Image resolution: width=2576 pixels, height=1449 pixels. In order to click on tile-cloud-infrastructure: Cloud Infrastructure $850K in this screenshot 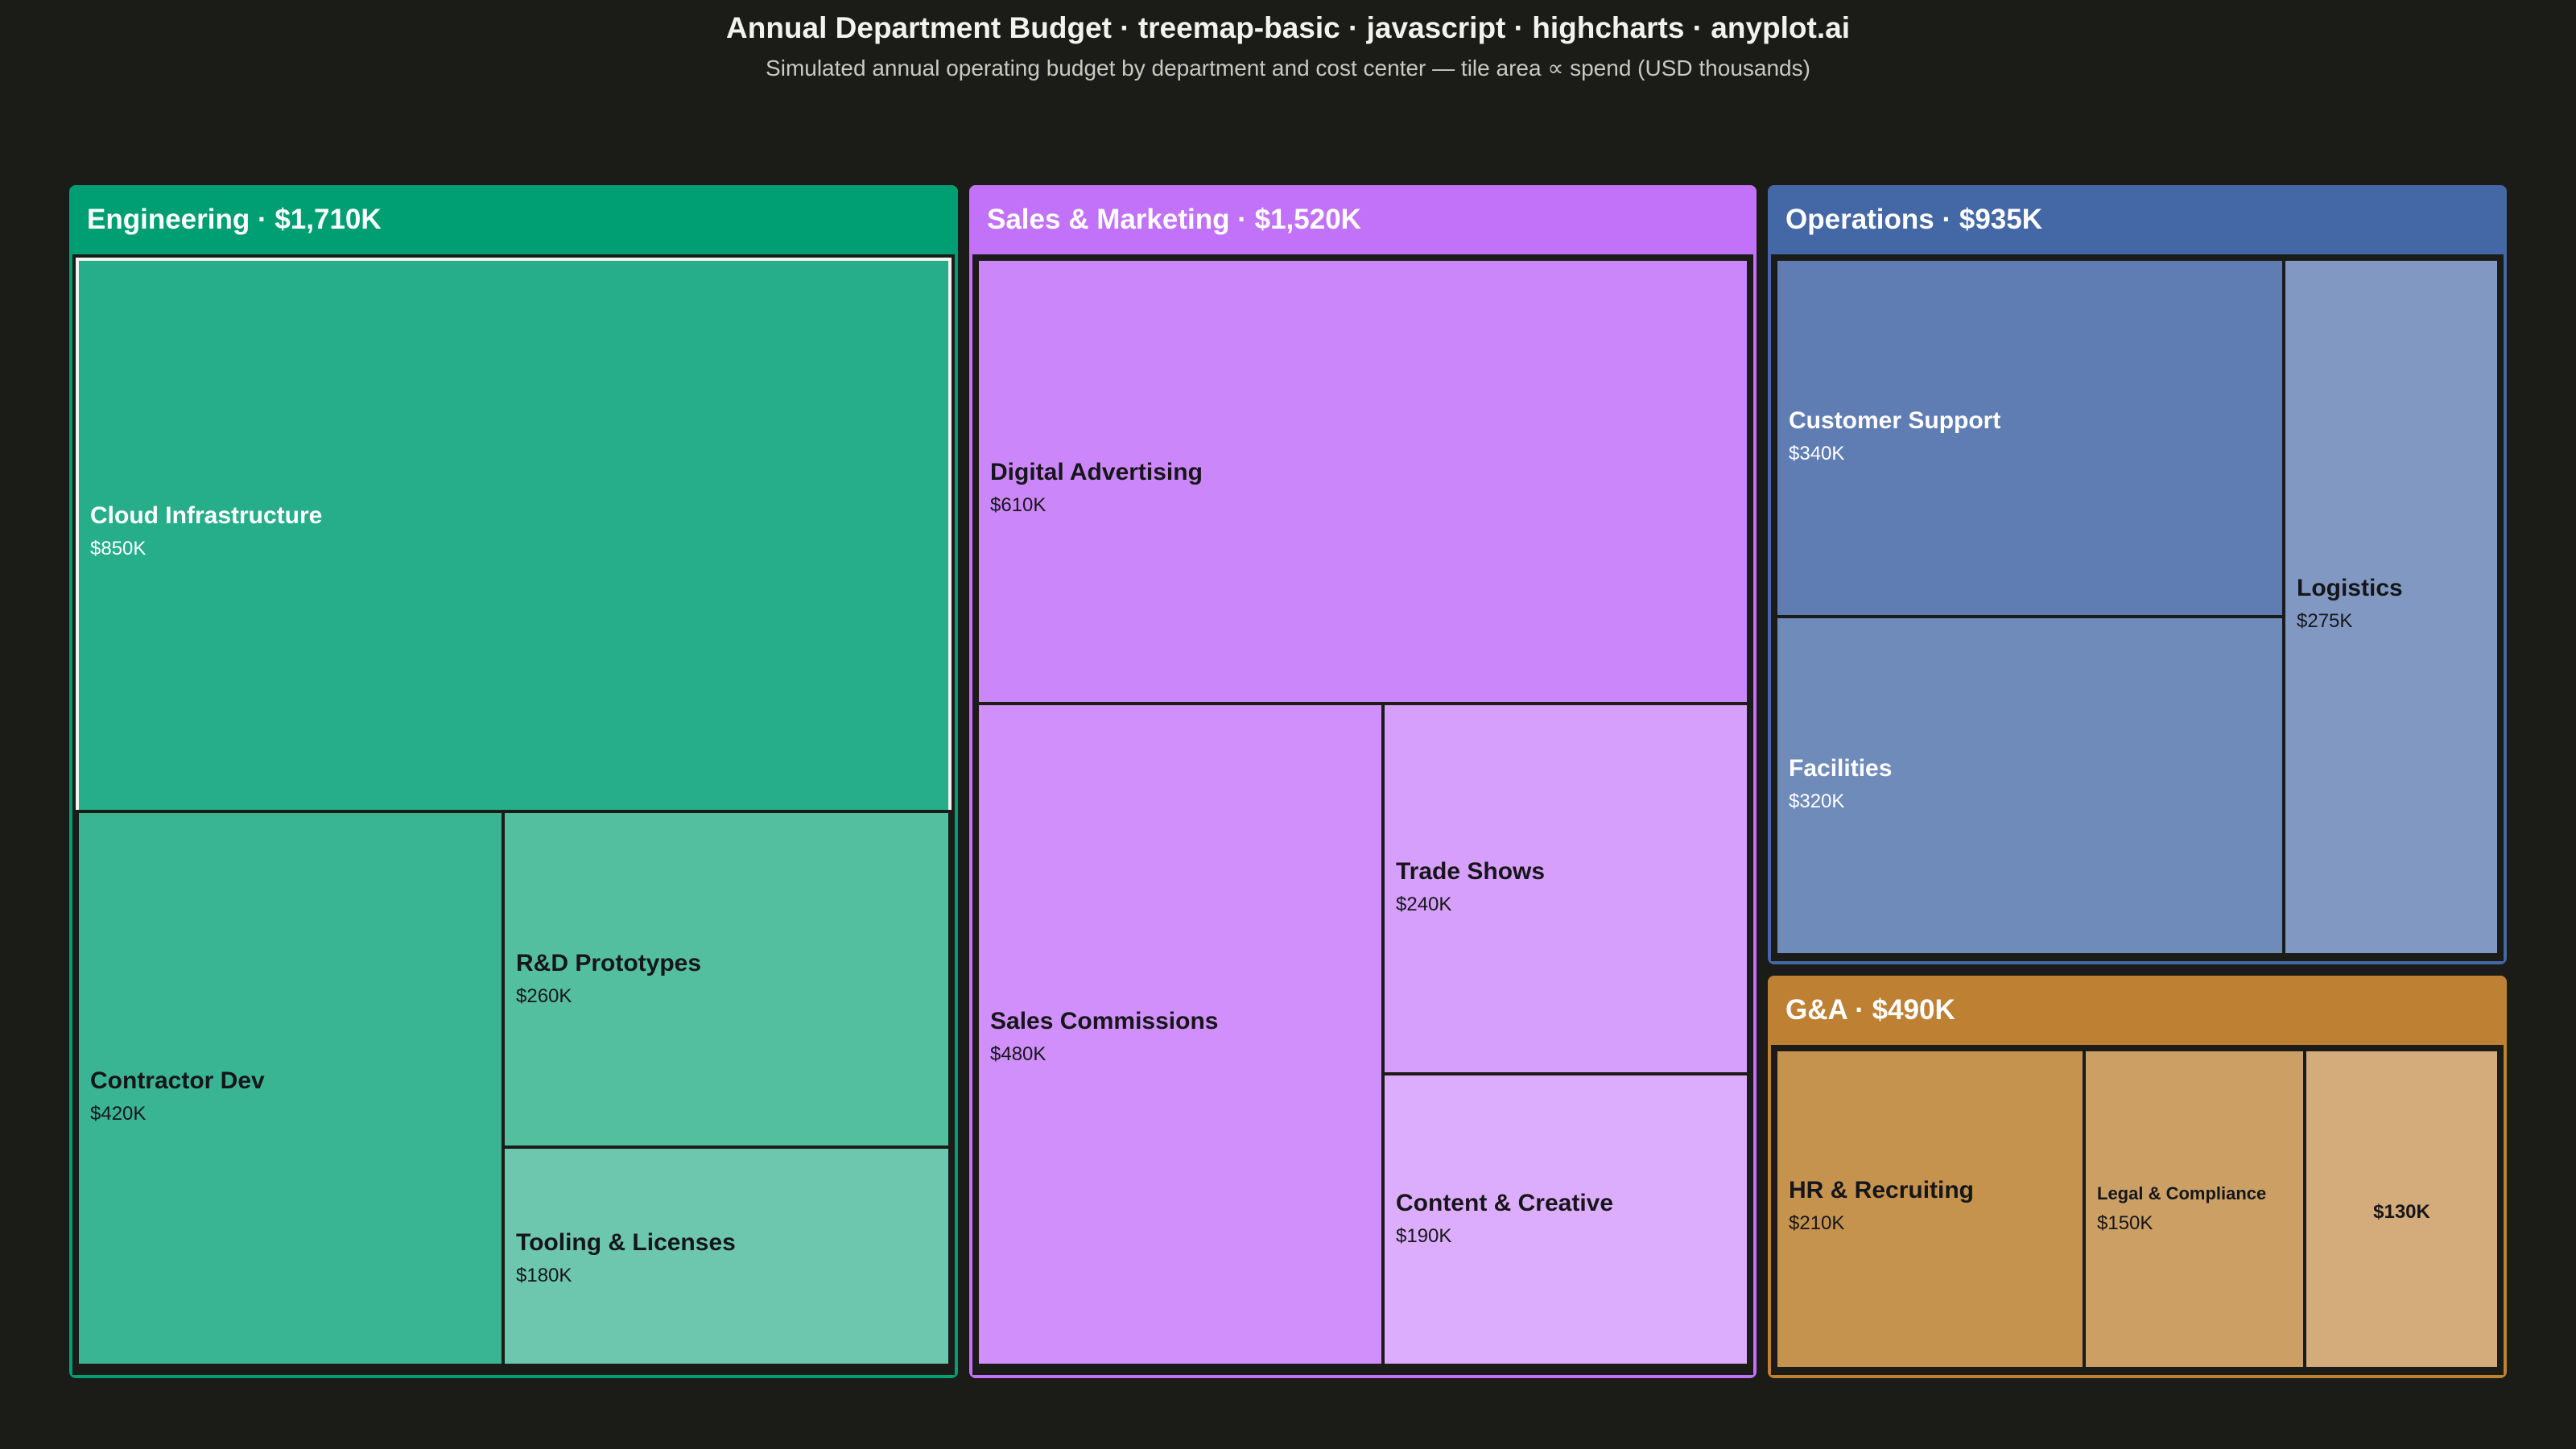, I will do `click(514, 535)`.